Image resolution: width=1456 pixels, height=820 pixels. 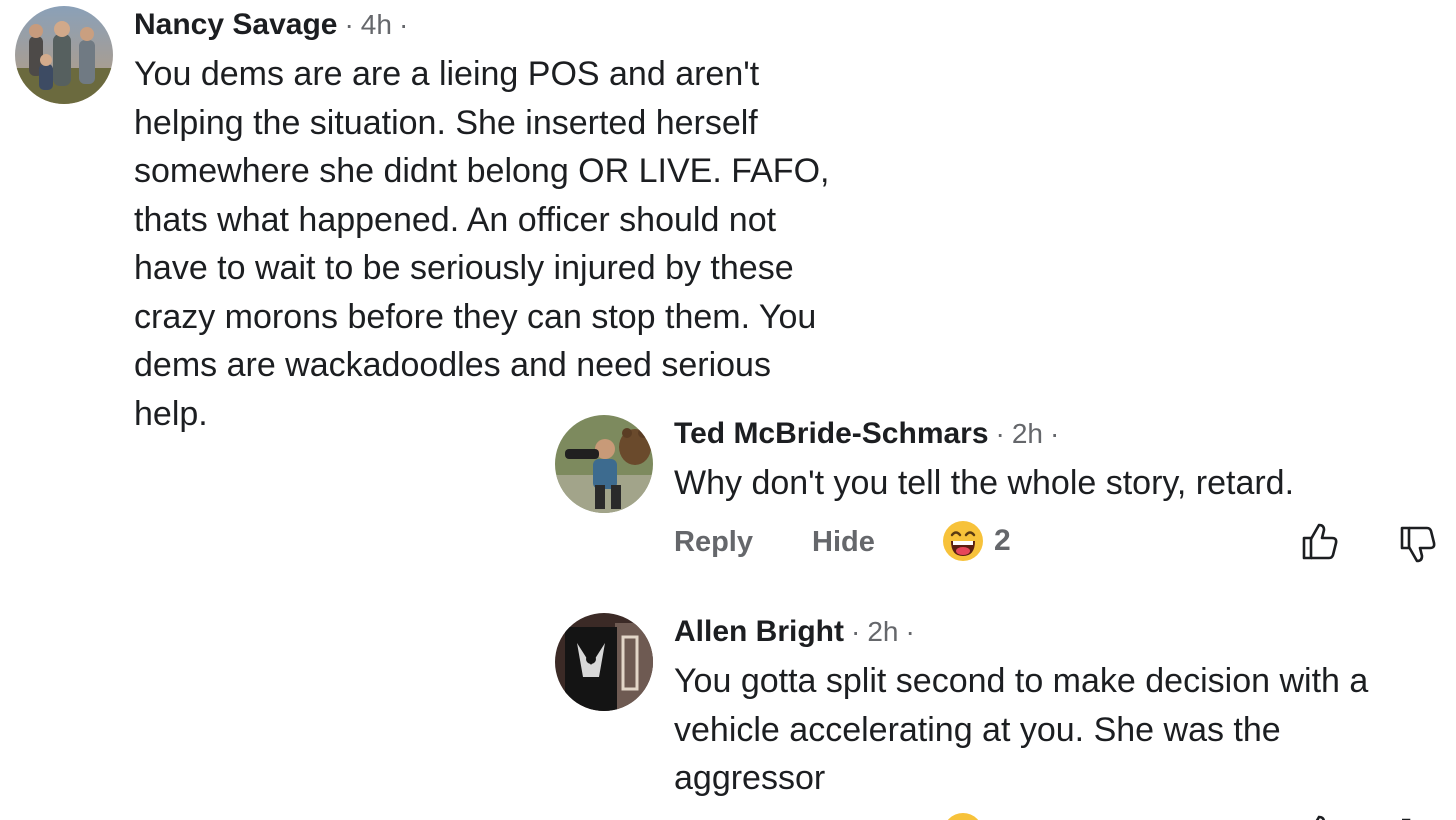 I want to click on reply-header: Allen Bright · 2h ·, so click(x=798, y=632).